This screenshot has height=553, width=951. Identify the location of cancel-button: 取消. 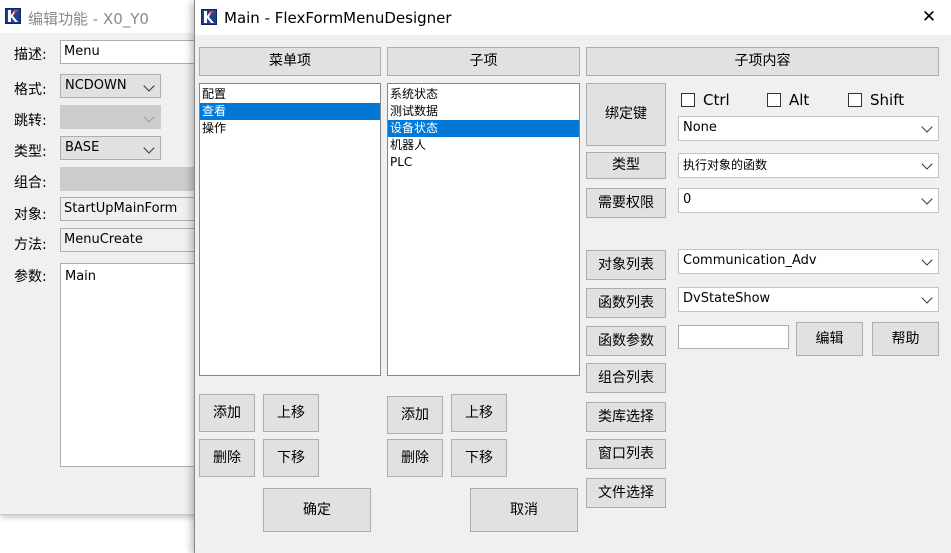
(524, 510).